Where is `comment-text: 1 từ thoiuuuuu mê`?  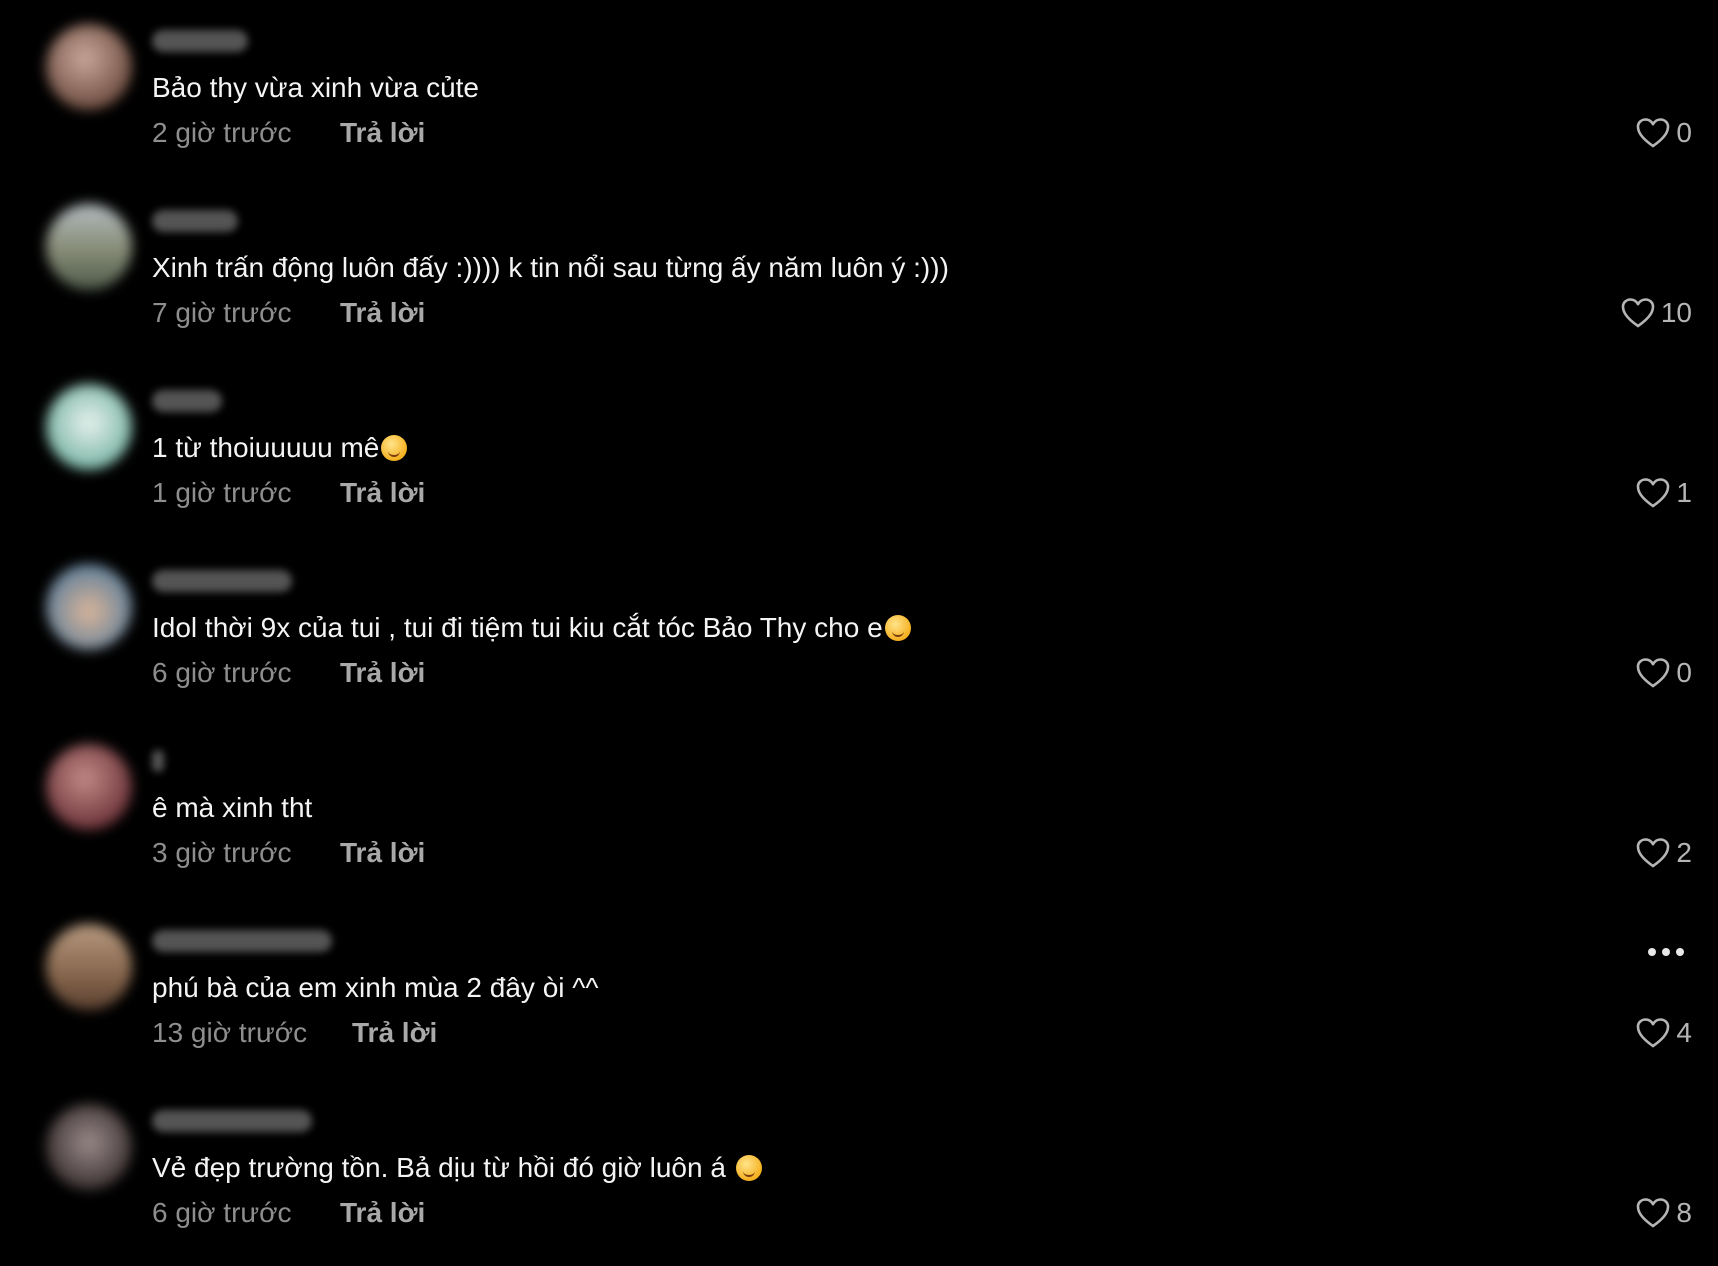 comment-text: 1 từ thoiuuuuu mê is located at coordinates (280, 448).